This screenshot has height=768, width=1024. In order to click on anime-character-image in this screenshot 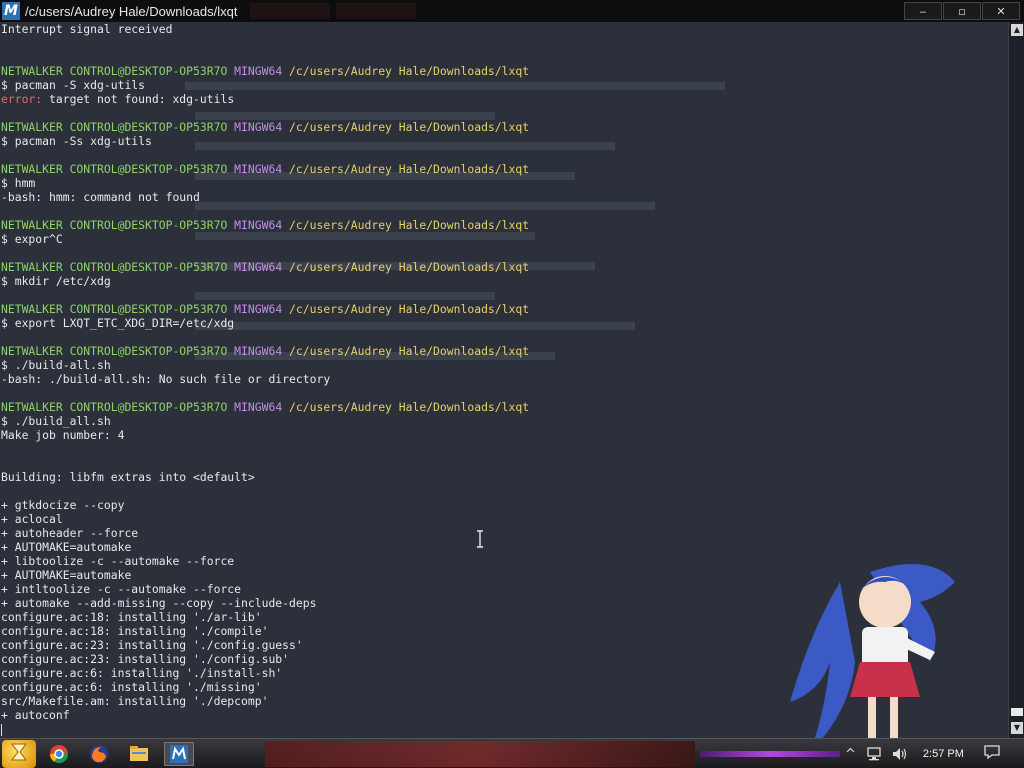, I will do `click(872, 651)`.